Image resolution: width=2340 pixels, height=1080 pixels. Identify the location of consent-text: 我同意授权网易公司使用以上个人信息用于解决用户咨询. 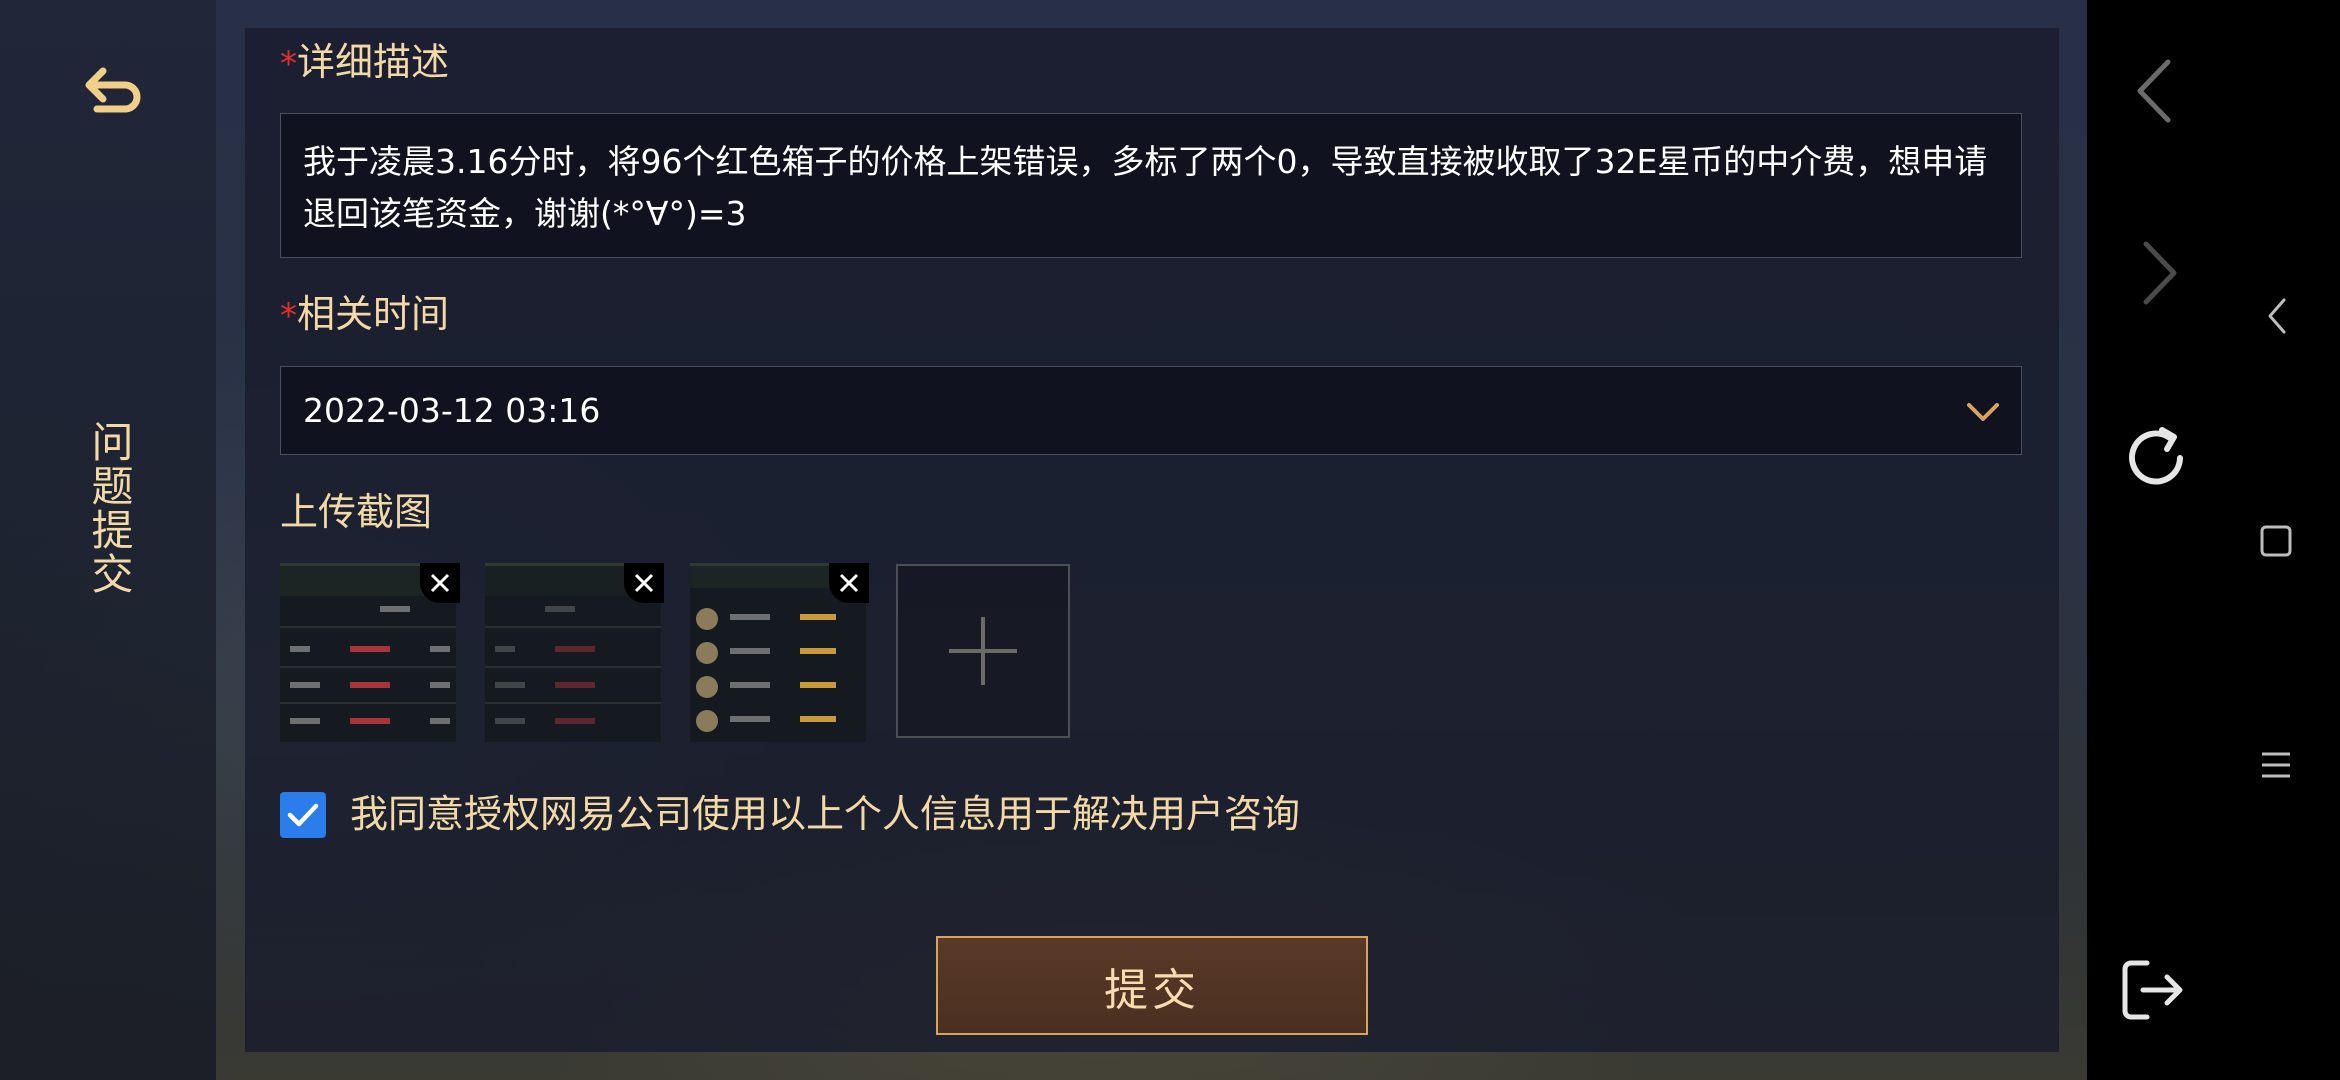
(825, 814).